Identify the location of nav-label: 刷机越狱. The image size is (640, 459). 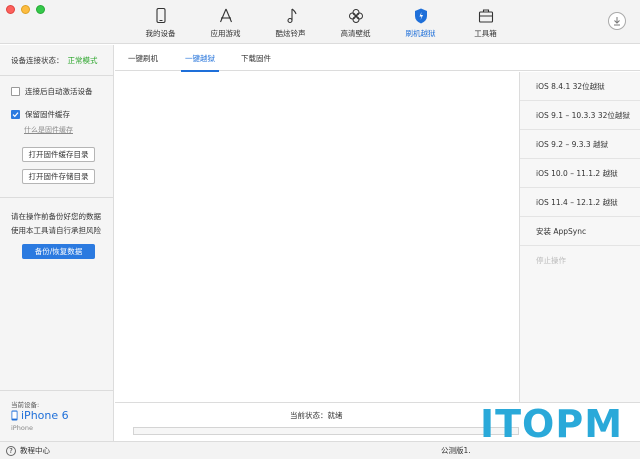
(420, 33).